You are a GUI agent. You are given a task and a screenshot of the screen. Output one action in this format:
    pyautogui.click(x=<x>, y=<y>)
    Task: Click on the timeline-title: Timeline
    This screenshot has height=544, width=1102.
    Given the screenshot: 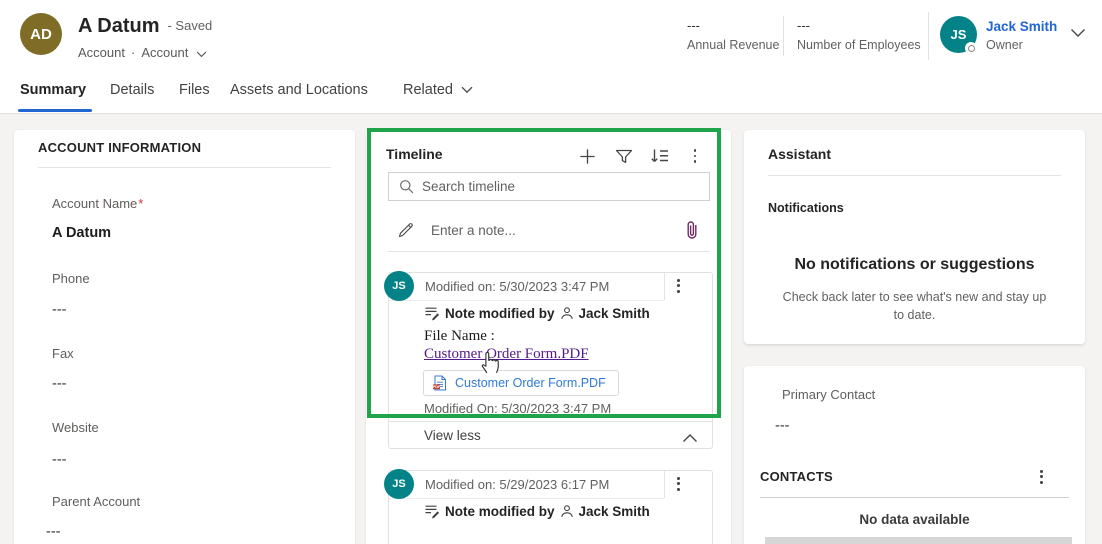 What is the action you would take?
    pyautogui.click(x=414, y=154)
    